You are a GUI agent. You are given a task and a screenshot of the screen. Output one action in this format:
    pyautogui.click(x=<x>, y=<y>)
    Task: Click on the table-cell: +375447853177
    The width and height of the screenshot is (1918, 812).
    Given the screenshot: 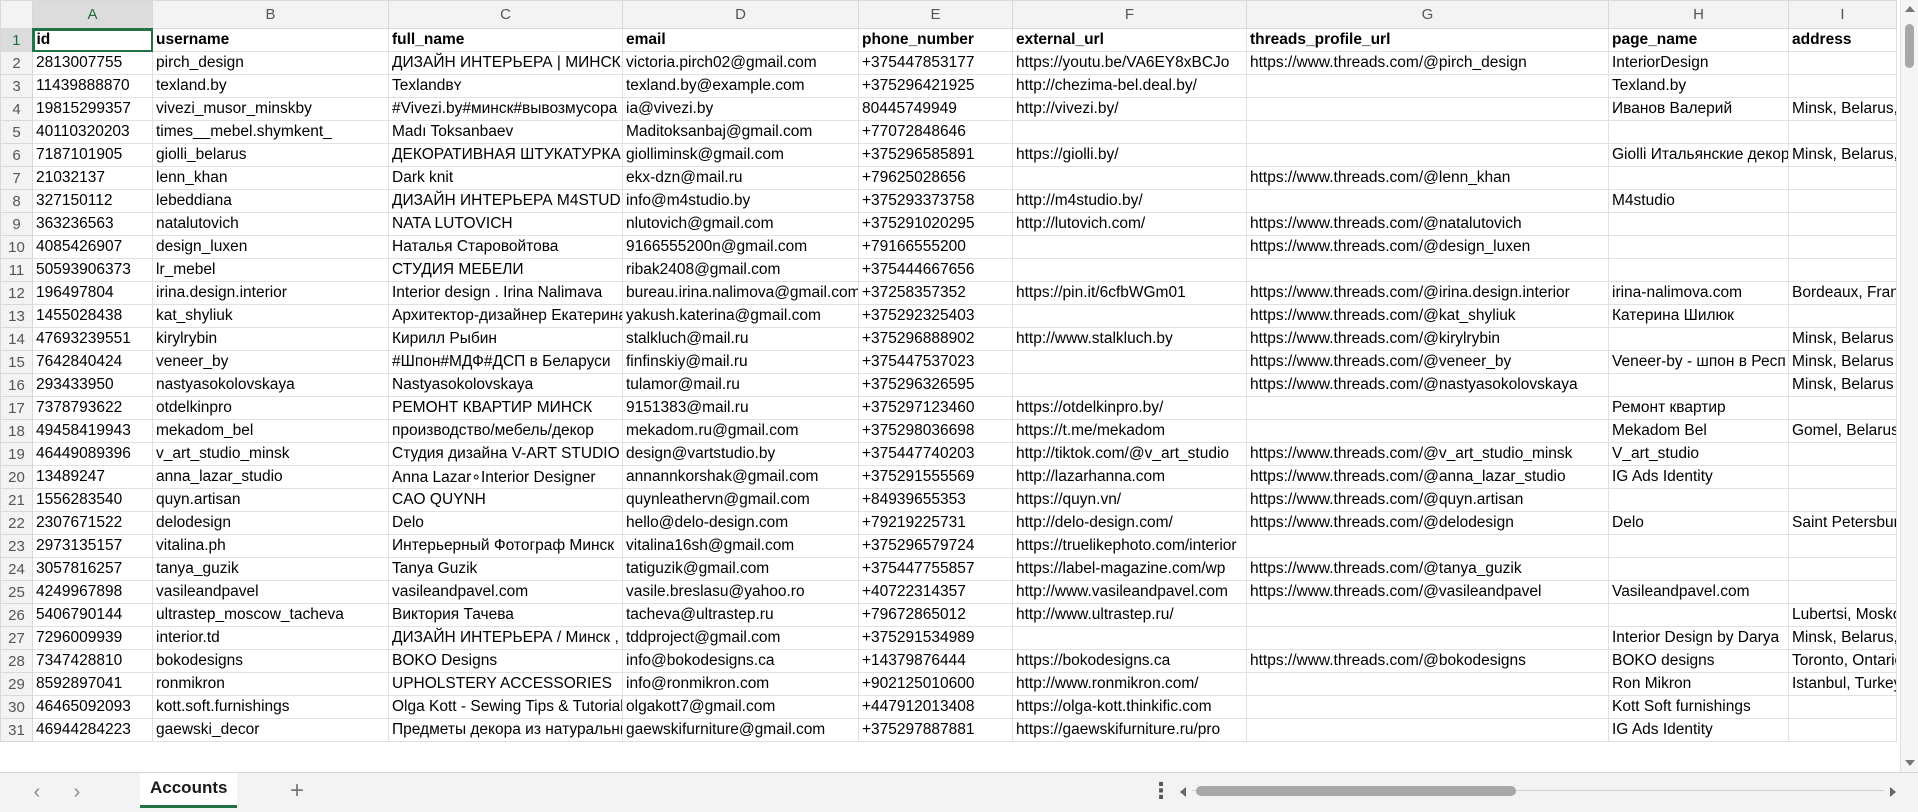 What is the action you would take?
    pyautogui.click(x=935, y=63)
    